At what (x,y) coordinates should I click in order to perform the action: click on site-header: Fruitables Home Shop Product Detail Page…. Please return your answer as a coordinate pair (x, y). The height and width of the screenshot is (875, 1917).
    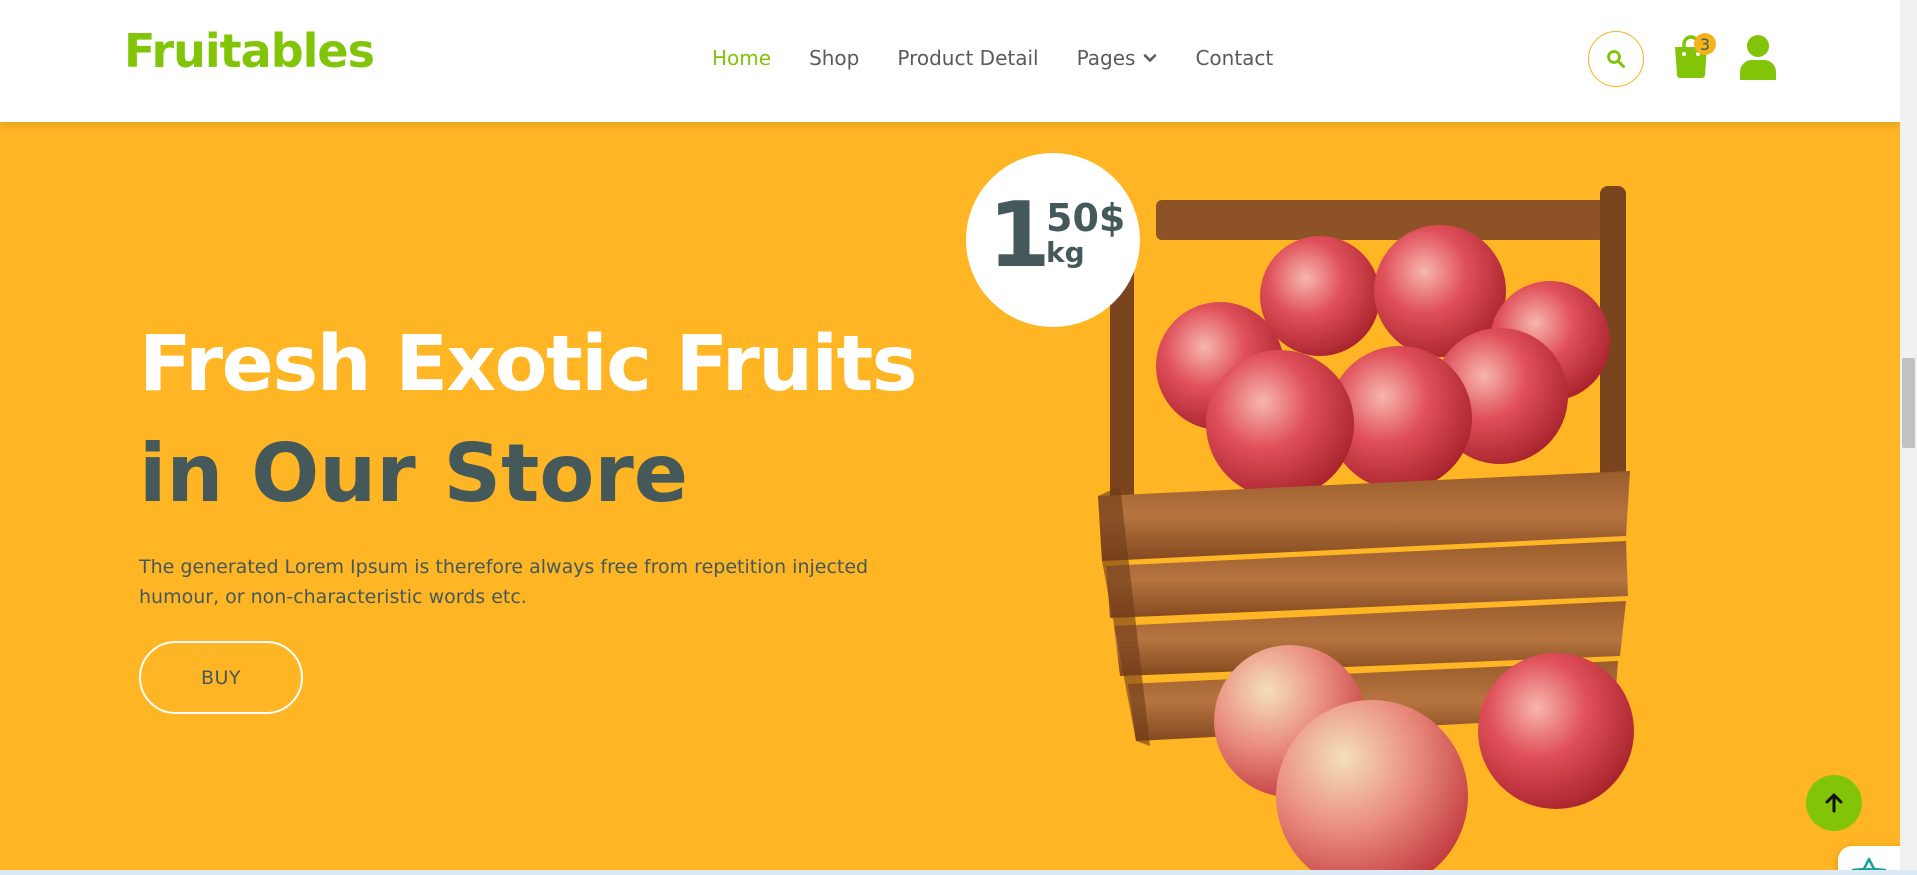
    Looking at the image, I should click on (950, 61).